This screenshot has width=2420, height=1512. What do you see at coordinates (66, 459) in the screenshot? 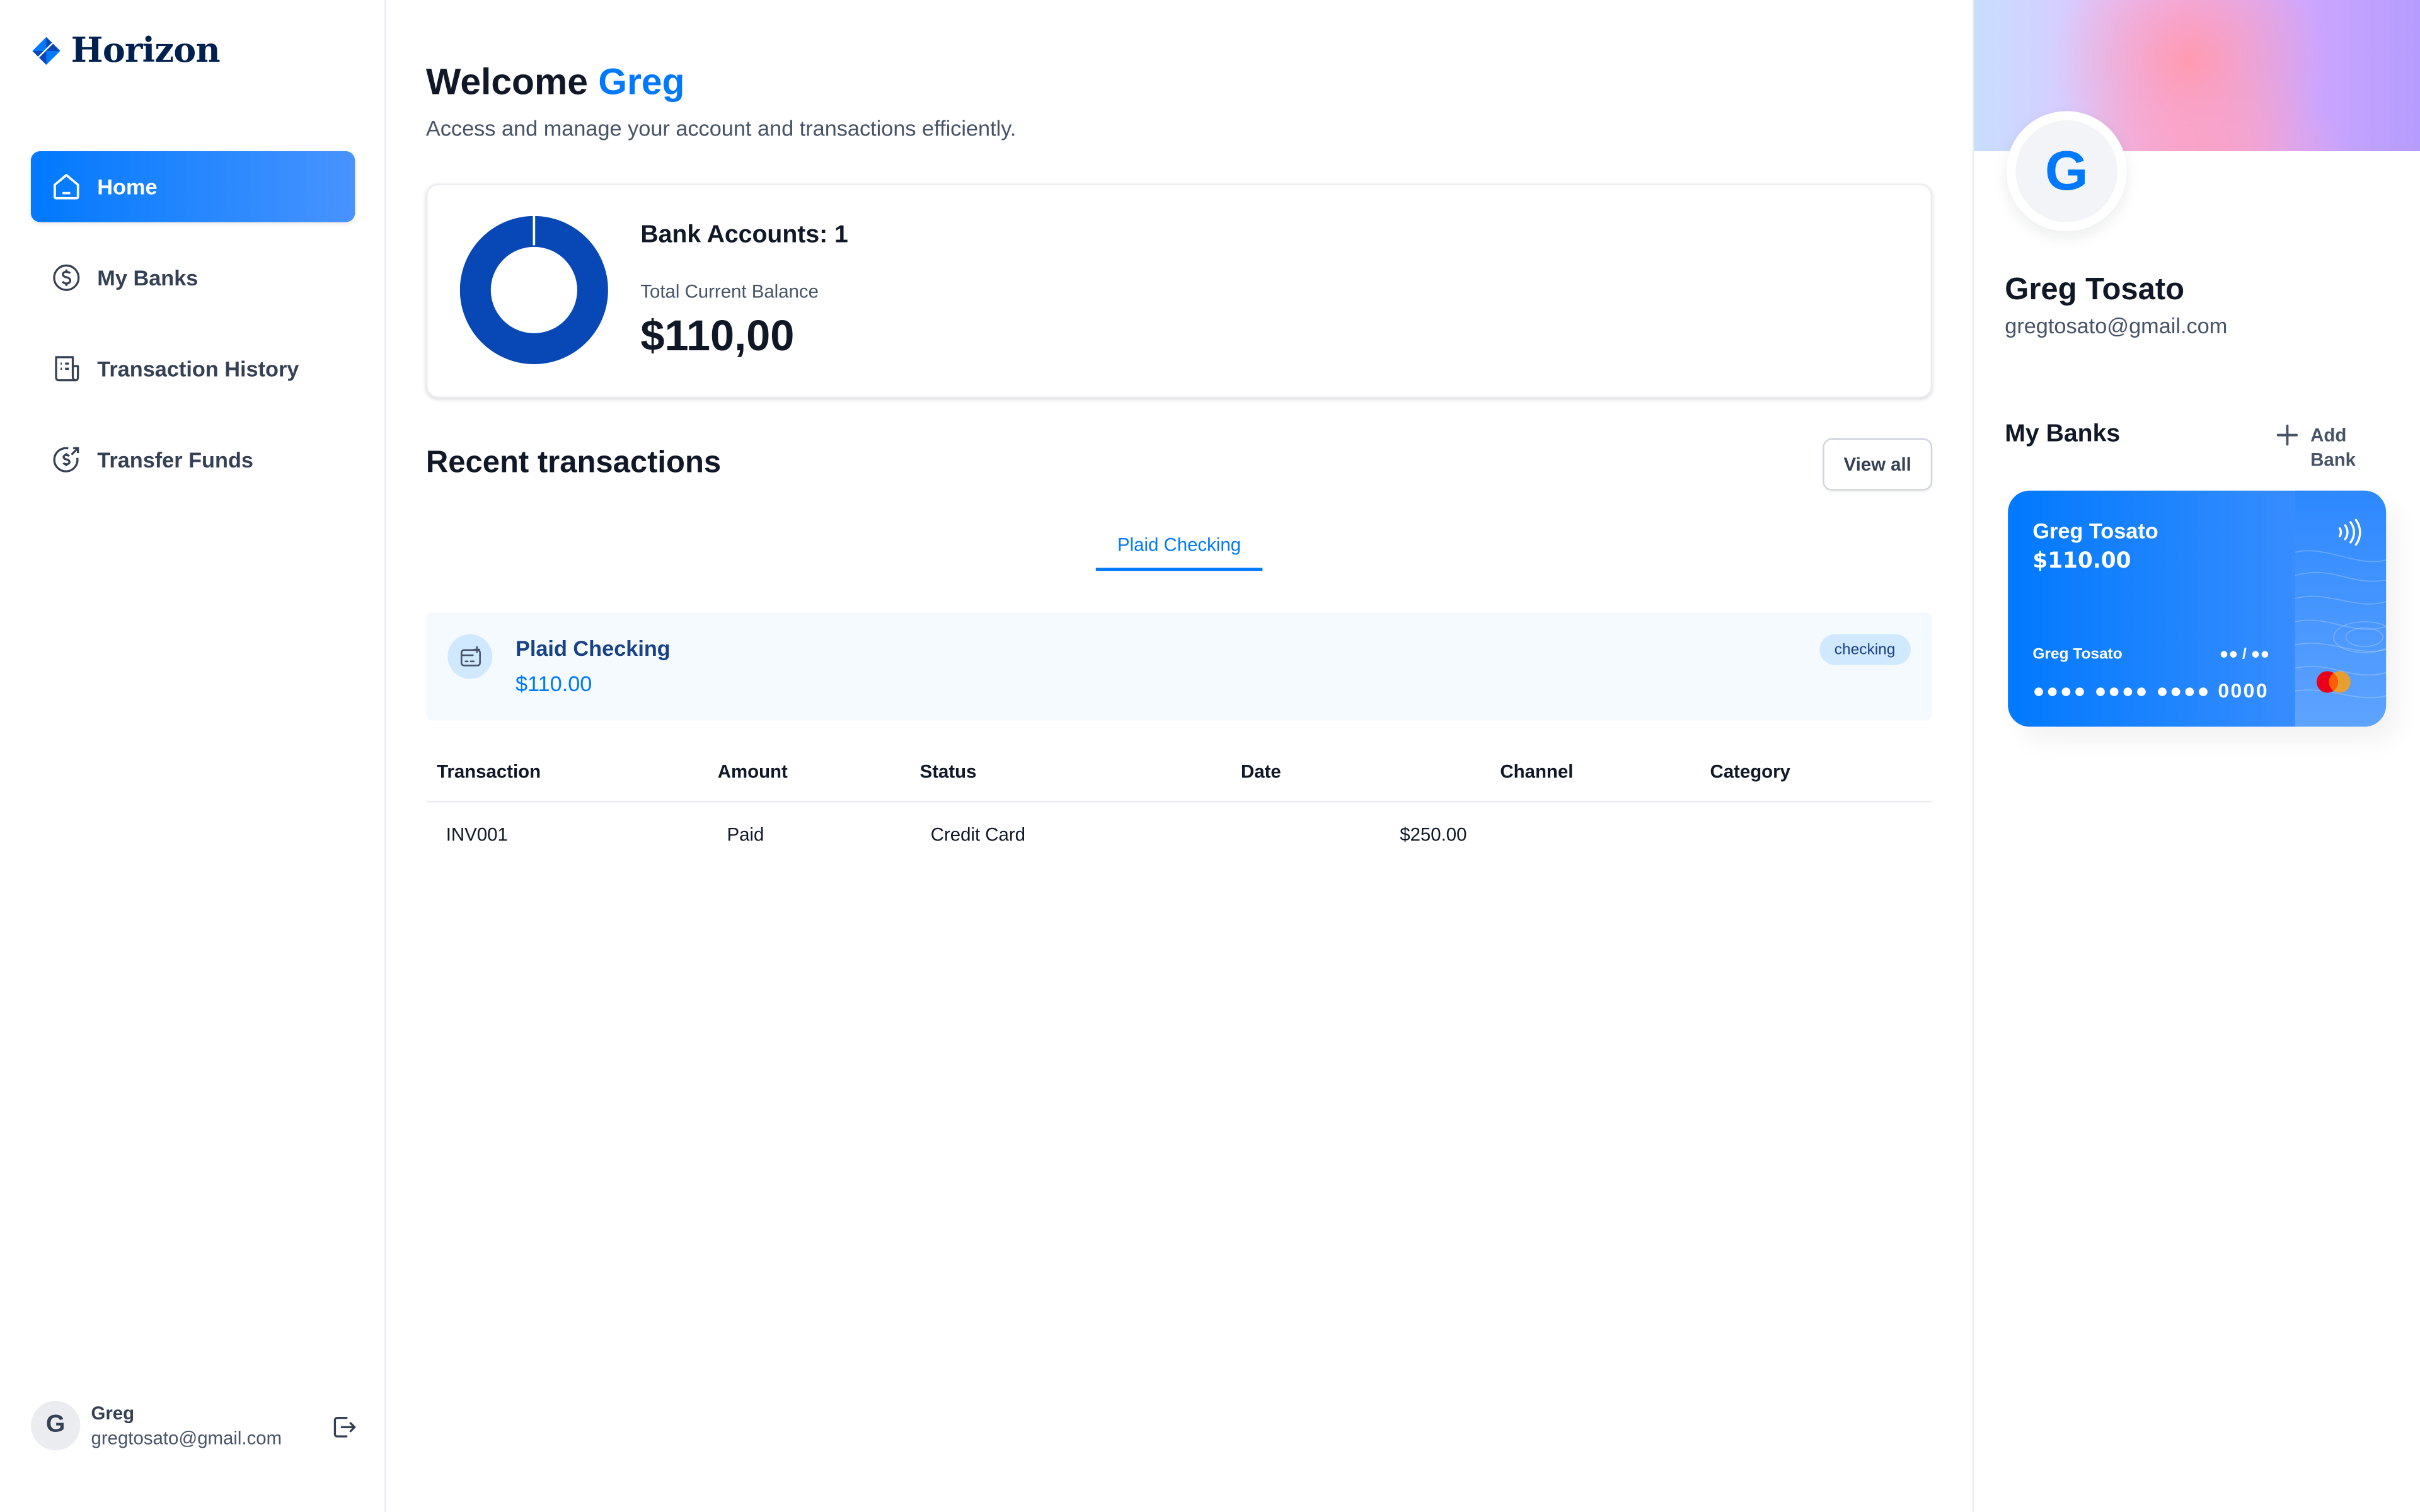
I see `money-send-icon` at bounding box center [66, 459].